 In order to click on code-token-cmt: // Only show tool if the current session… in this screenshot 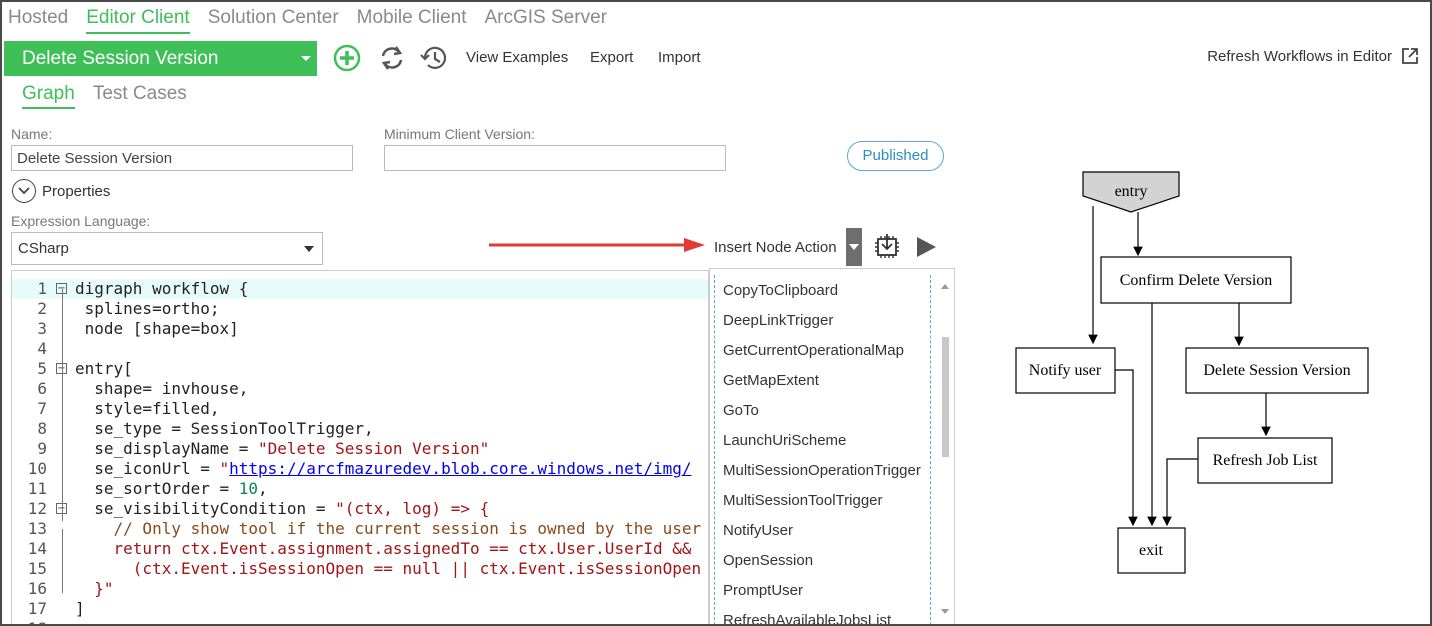, I will do `click(388, 528)`.